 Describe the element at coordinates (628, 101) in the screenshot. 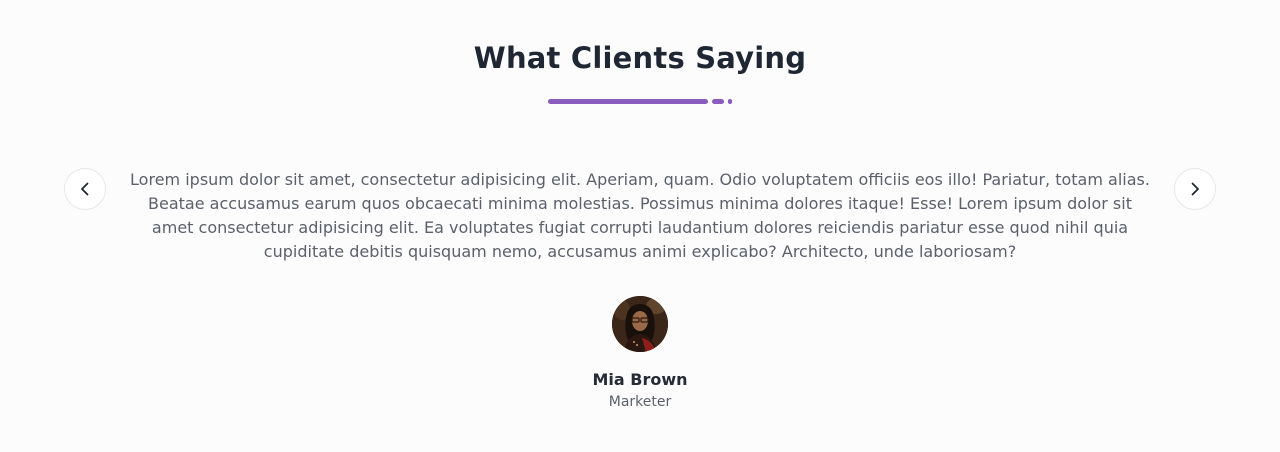

I see `underline-long-segment` at that location.